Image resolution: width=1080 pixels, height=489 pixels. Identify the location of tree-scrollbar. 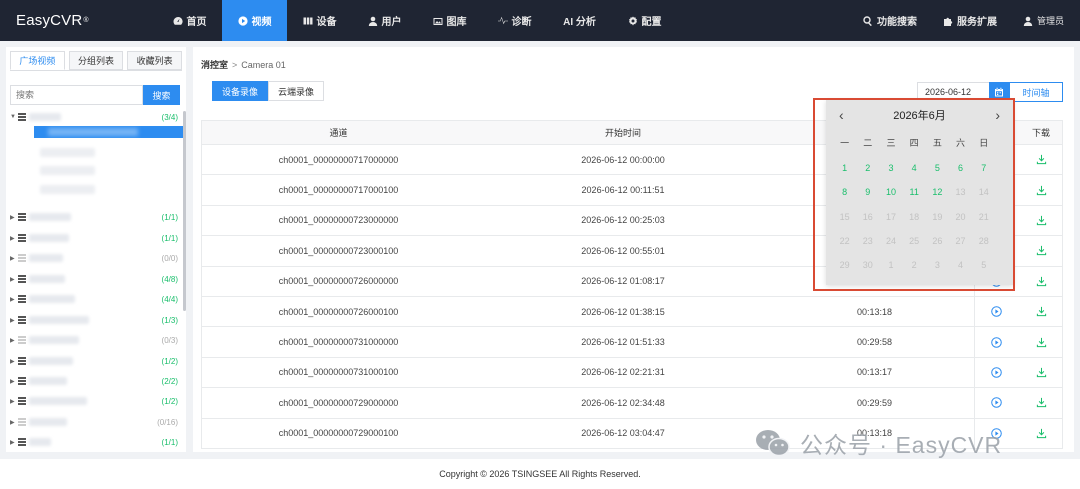
(184, 211).